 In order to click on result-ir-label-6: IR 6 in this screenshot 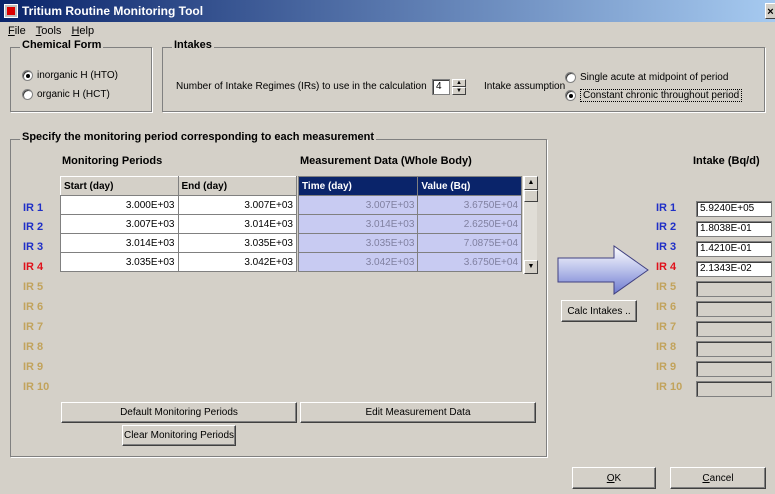, I will do `click(666, 307)`.